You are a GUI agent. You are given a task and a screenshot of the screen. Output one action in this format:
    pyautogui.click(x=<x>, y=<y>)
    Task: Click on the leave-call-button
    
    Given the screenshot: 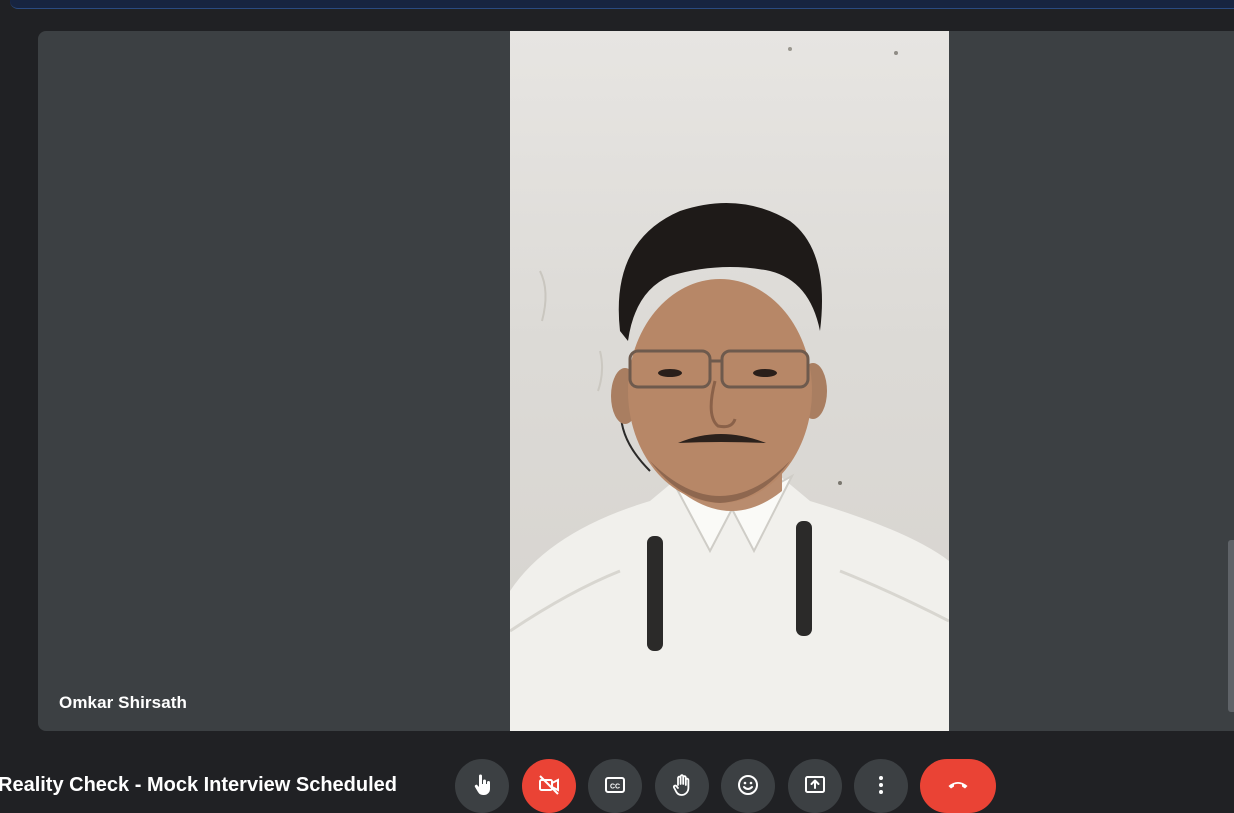 What is the action you would take?
    pyautogui.click(x=958, y=786)
    